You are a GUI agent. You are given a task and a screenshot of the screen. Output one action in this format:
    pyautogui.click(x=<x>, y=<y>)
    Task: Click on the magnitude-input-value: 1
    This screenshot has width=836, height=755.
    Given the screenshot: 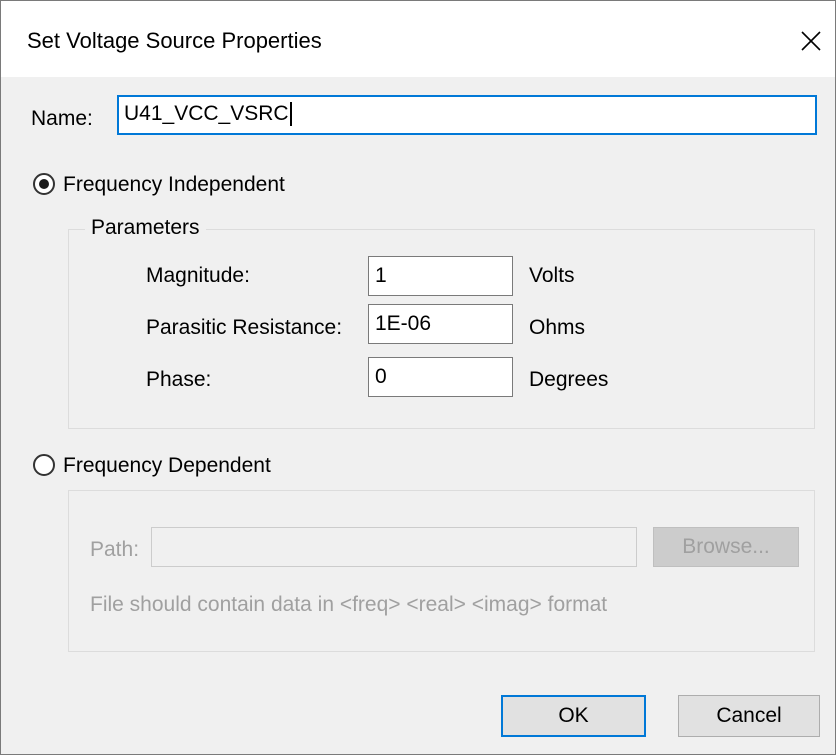 What is the action you would take?
    pyautogui.click(x=381, y=275)
    